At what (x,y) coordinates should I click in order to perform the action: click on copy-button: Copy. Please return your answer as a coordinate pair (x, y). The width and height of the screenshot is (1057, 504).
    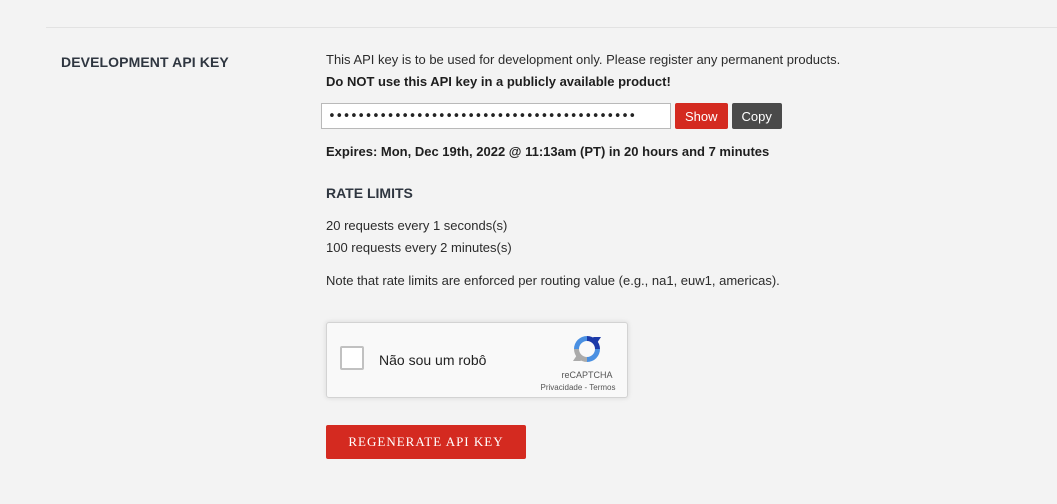
    Looking at the image, I should click on (756, 116).